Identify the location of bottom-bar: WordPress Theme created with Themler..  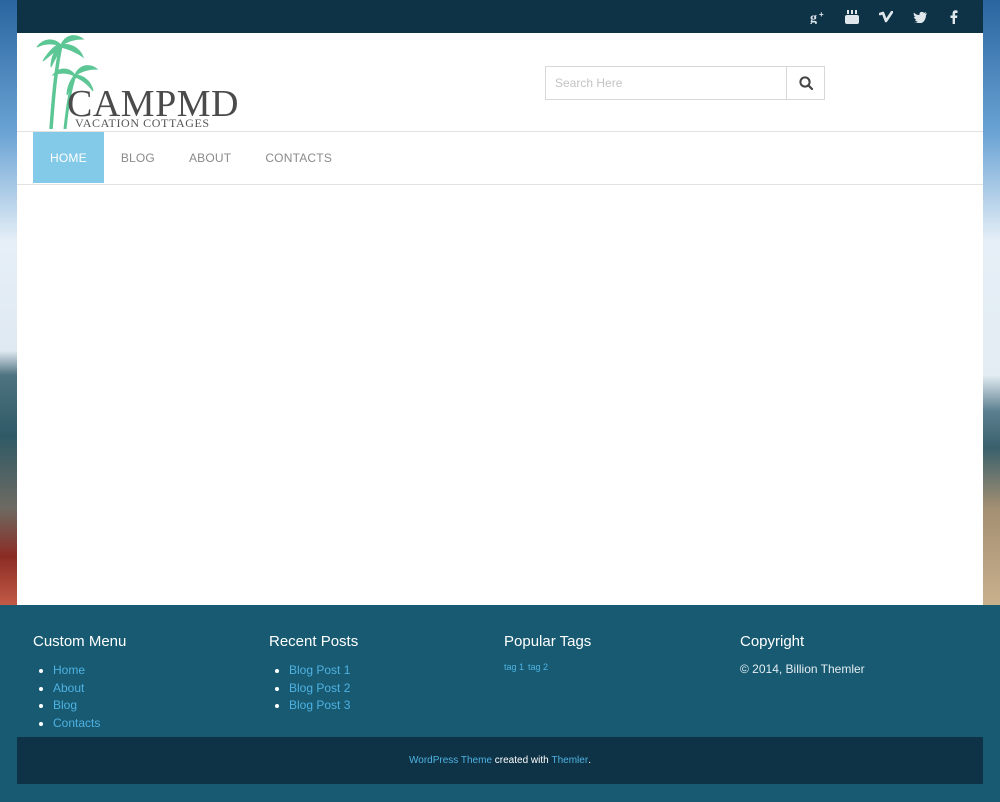
(500, 760).